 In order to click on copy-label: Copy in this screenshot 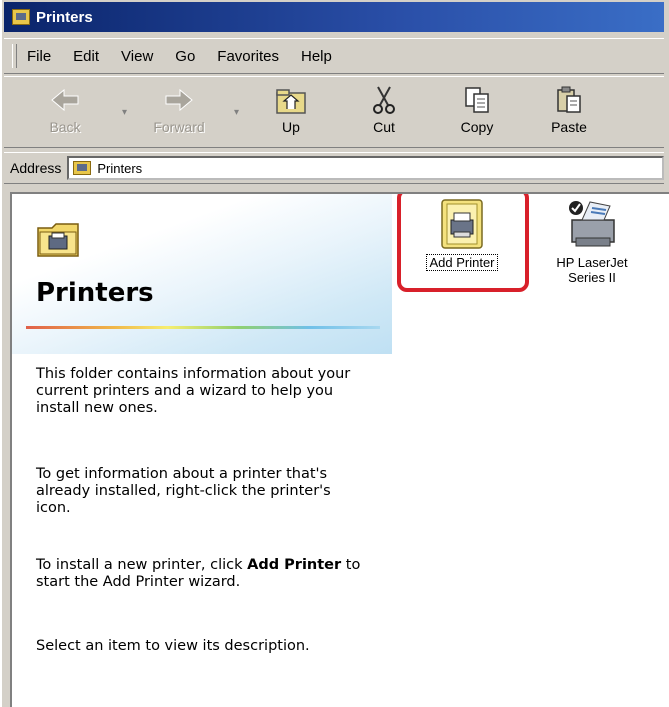, I will do `click(477, 127)`.